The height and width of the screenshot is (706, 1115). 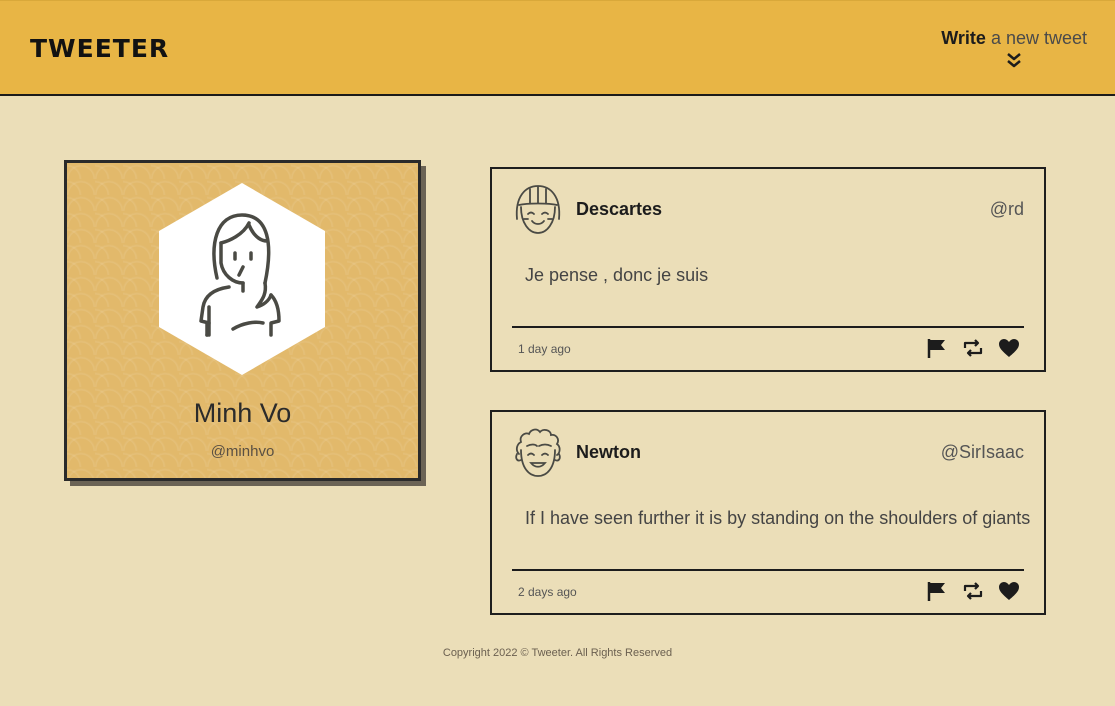 What do you see at coordinates (99, 48) in the screenshot?
I see `app-logo: TWEETER` at bounding box center [99, 48].